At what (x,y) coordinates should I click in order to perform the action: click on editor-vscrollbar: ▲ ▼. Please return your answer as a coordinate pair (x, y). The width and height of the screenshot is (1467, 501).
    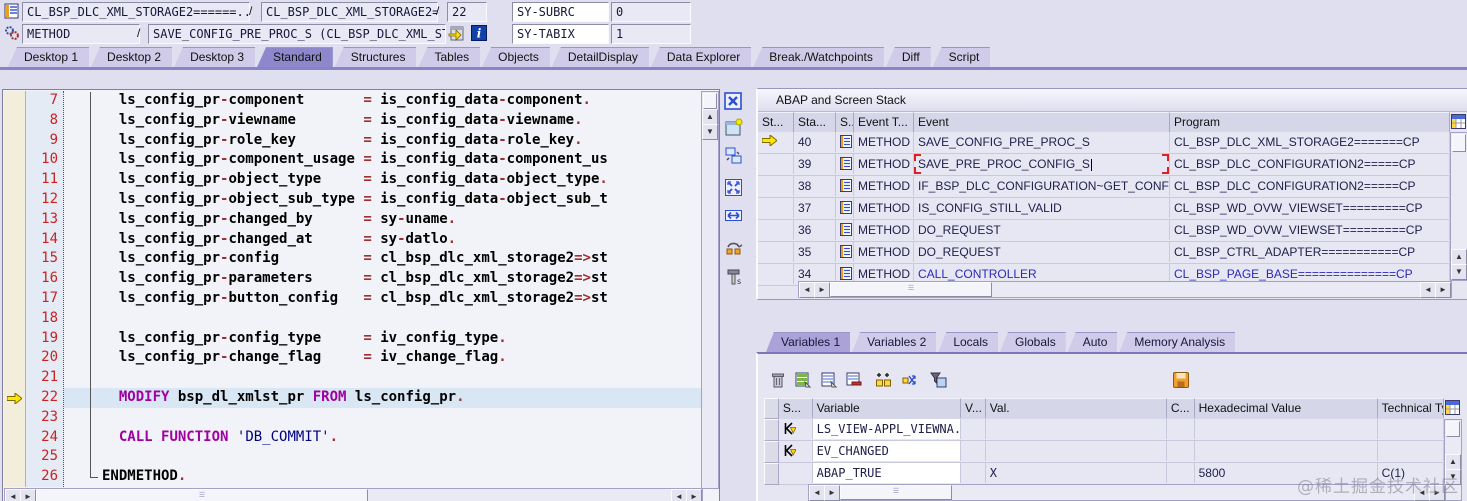
    Looking at the image, I should click on (710, 290).